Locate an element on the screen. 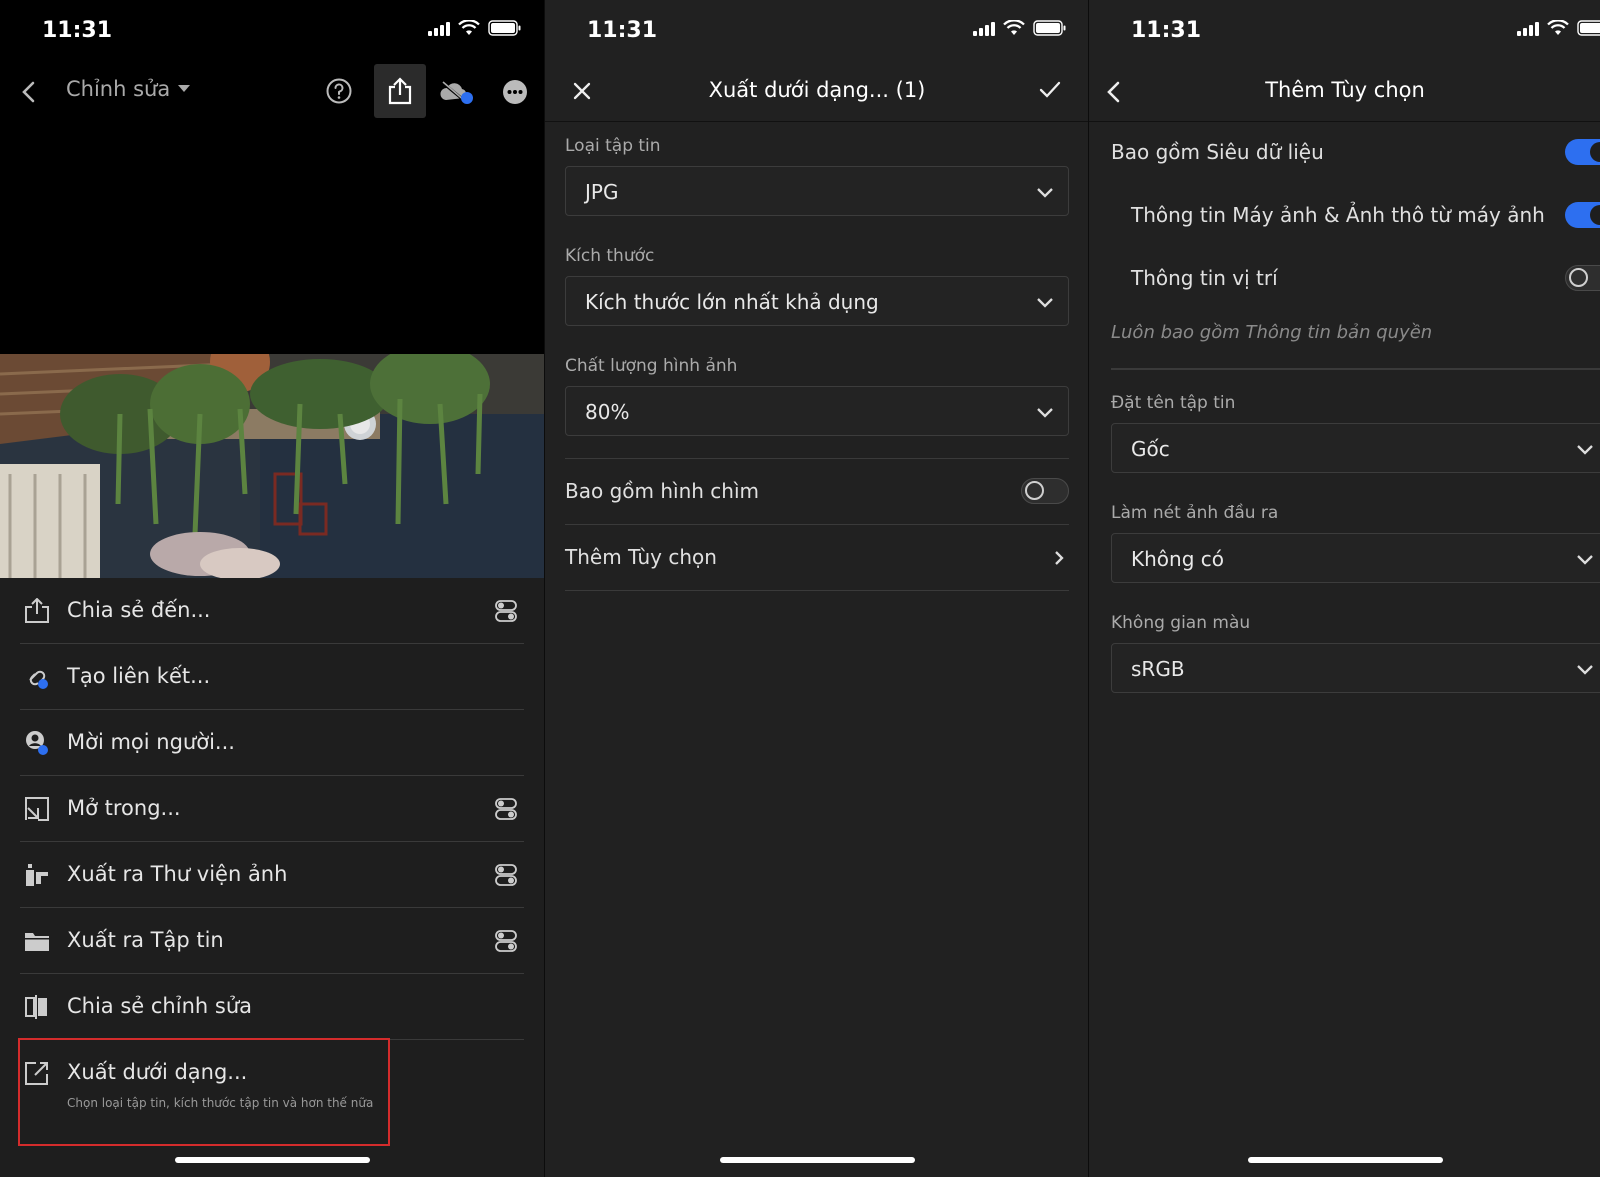  sharpen-select: Không có is located at coordinates (1355, 558).